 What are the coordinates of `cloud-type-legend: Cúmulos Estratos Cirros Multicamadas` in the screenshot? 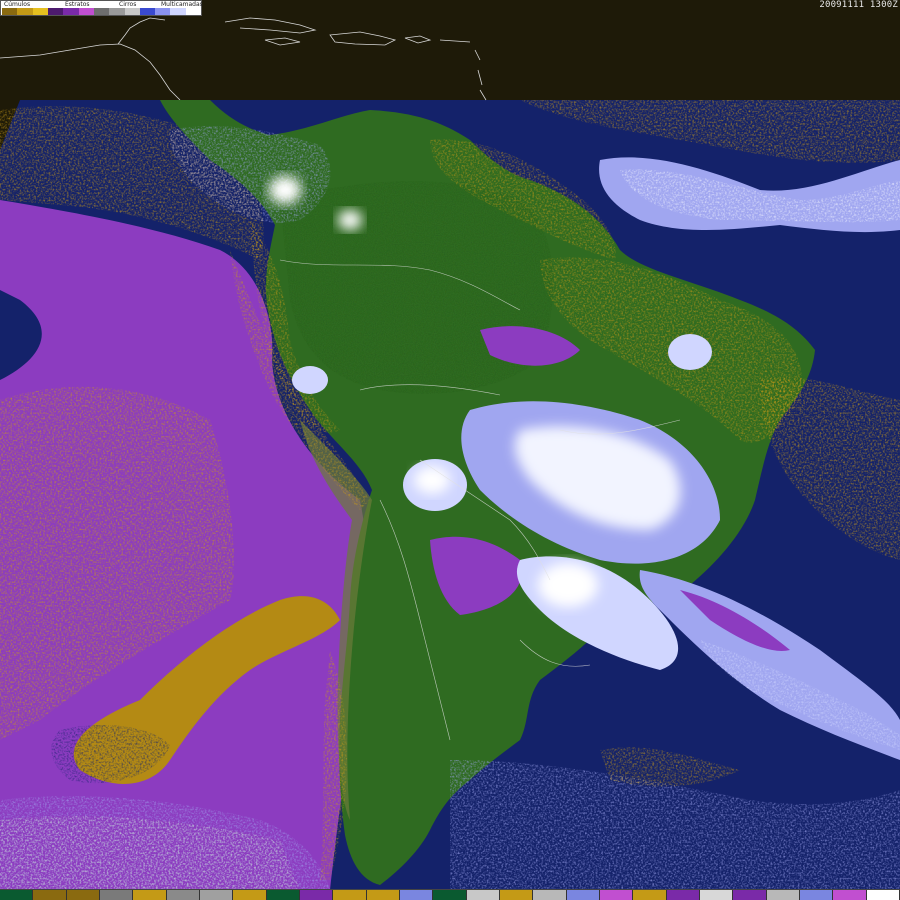 It's located at (101, 8).